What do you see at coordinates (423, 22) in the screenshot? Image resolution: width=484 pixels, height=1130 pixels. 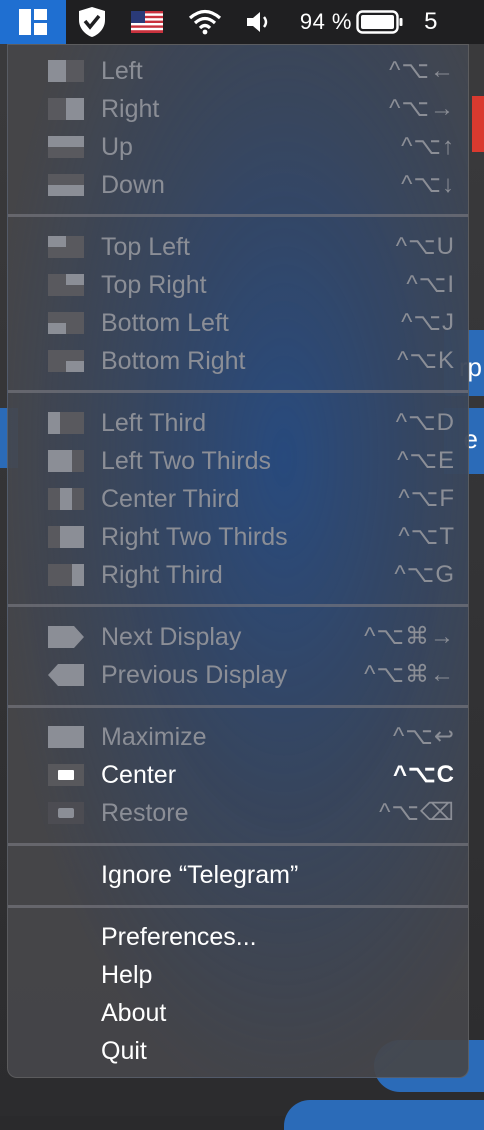 I see `clock-partial: 5` at bounding box center [423, 22].